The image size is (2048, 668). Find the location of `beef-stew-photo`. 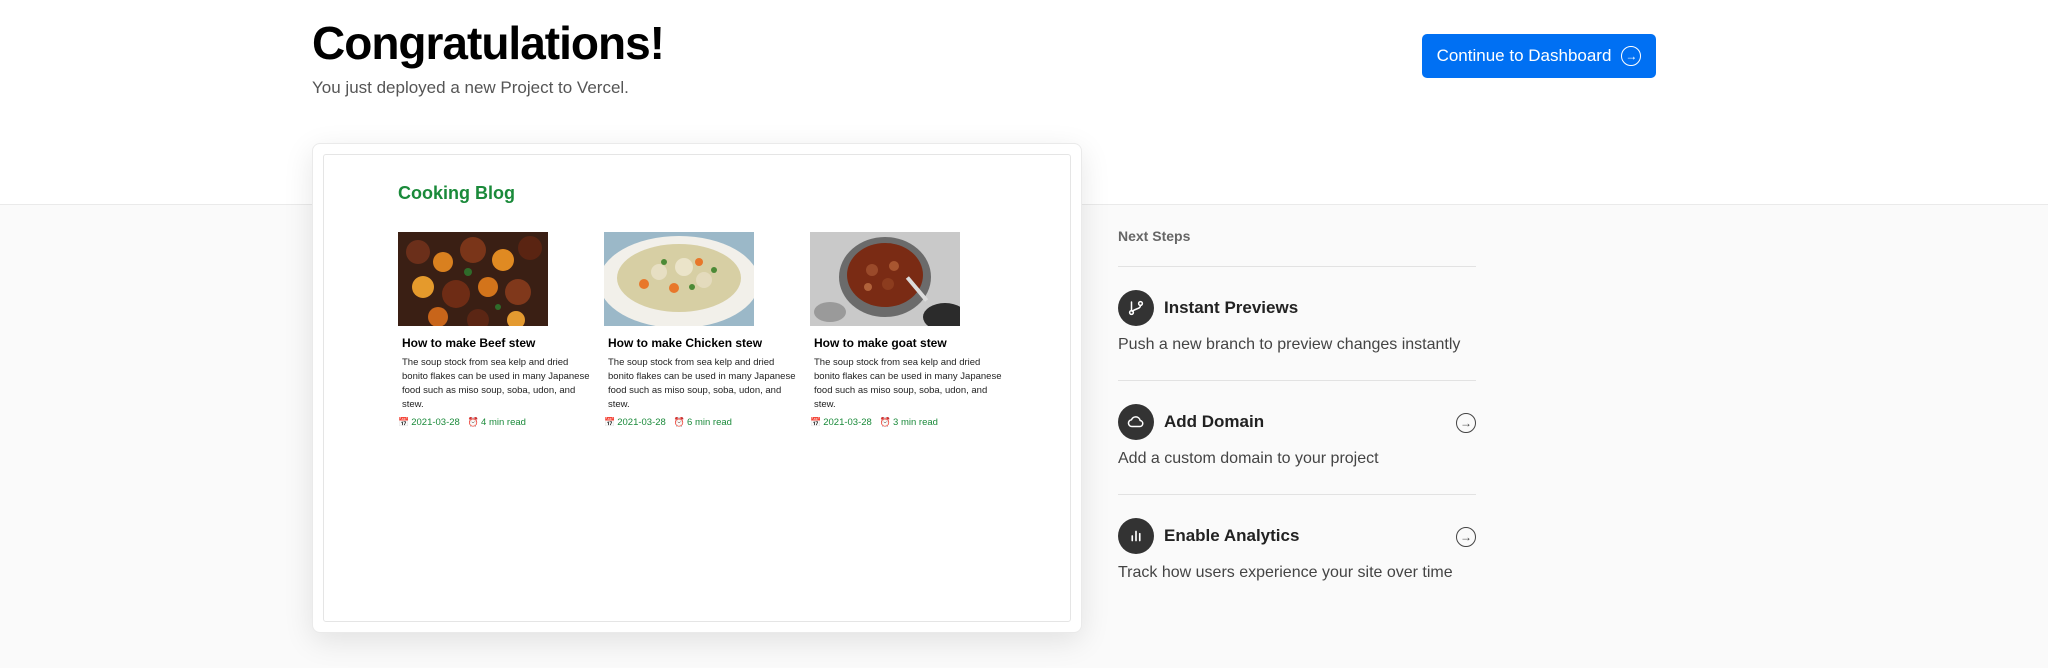

beef-stew-photo is located at coordinates (473, 279).